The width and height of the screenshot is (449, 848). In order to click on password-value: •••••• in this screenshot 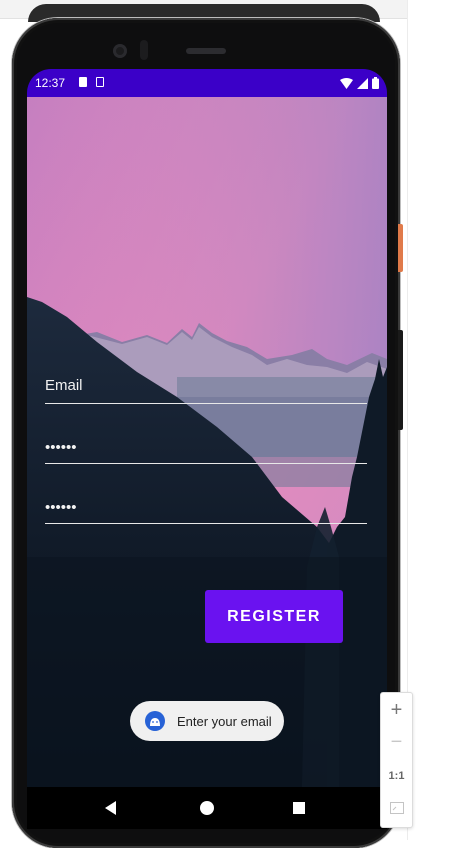, I will do `click(61, 447)`.